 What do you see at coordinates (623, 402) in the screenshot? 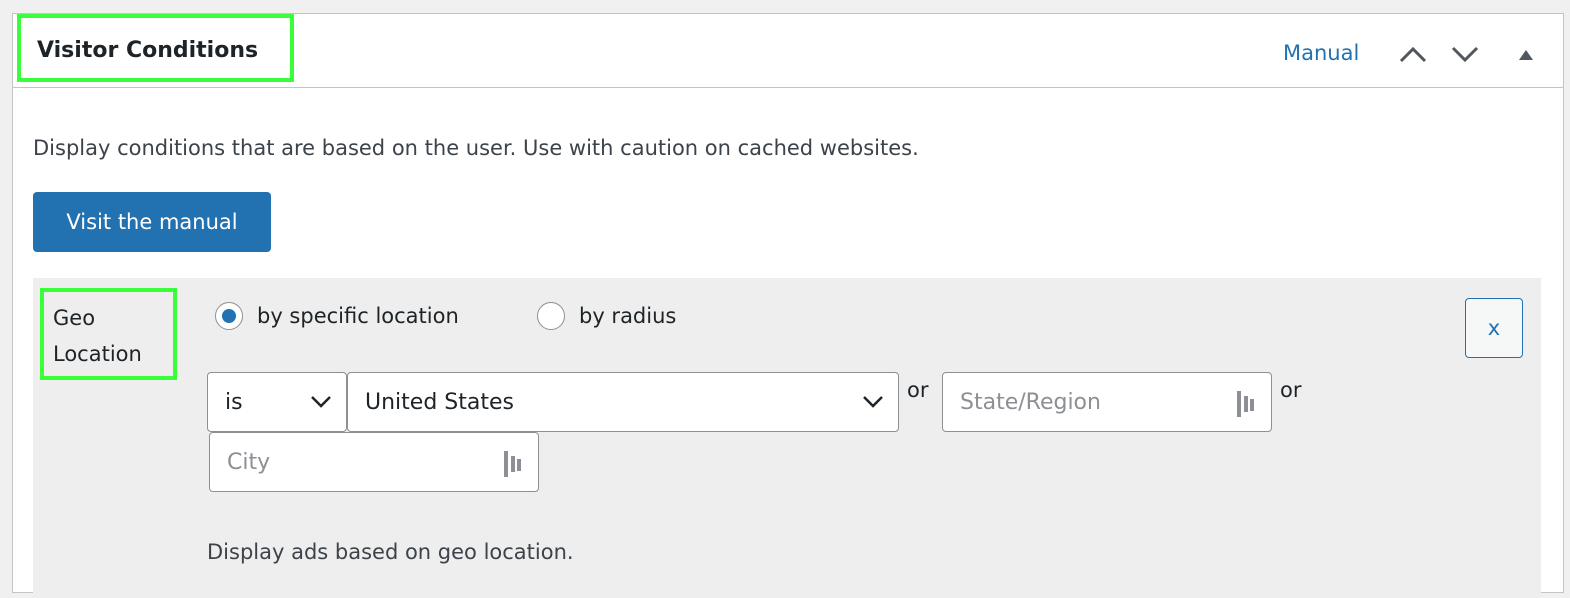
I see `country-select: United States` at bounding box center [623, 402].